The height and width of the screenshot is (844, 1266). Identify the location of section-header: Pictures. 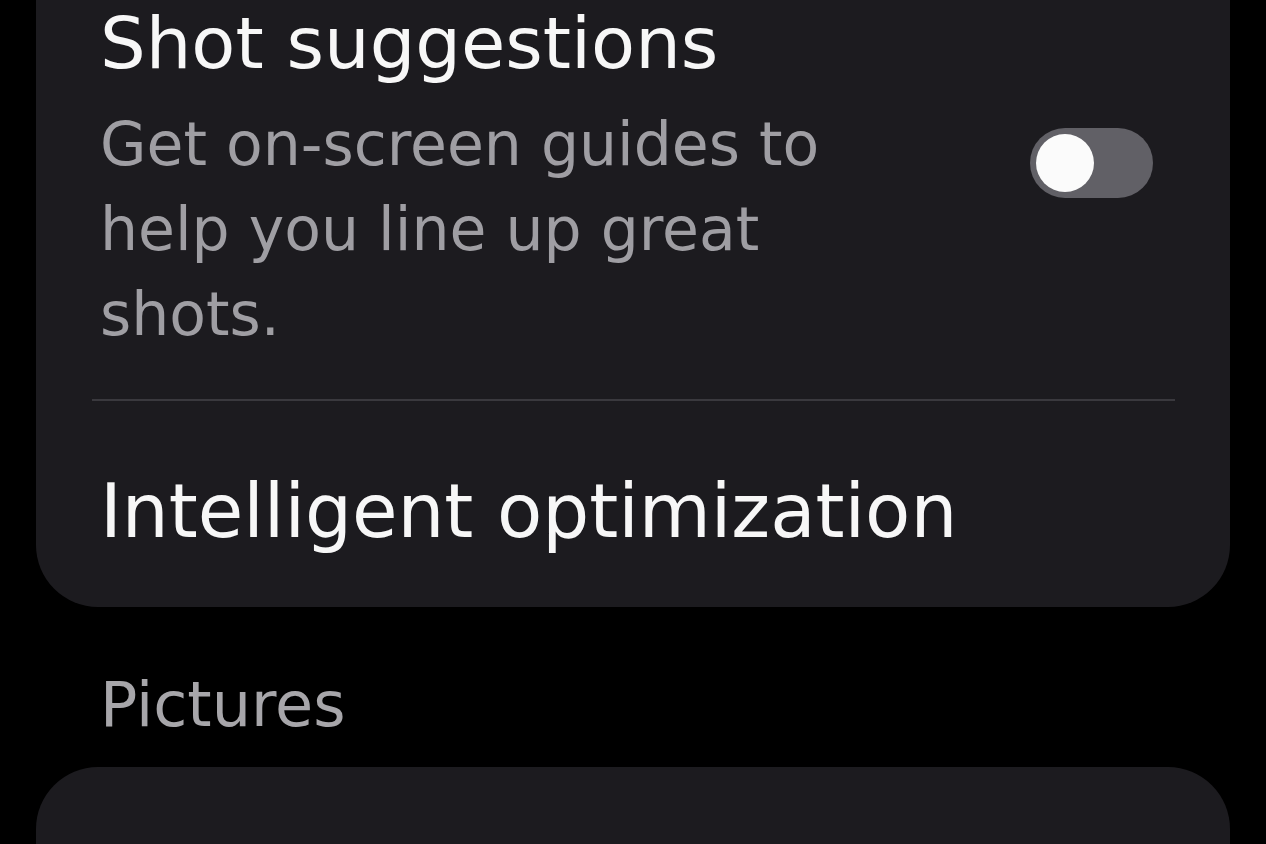
(223, 705).